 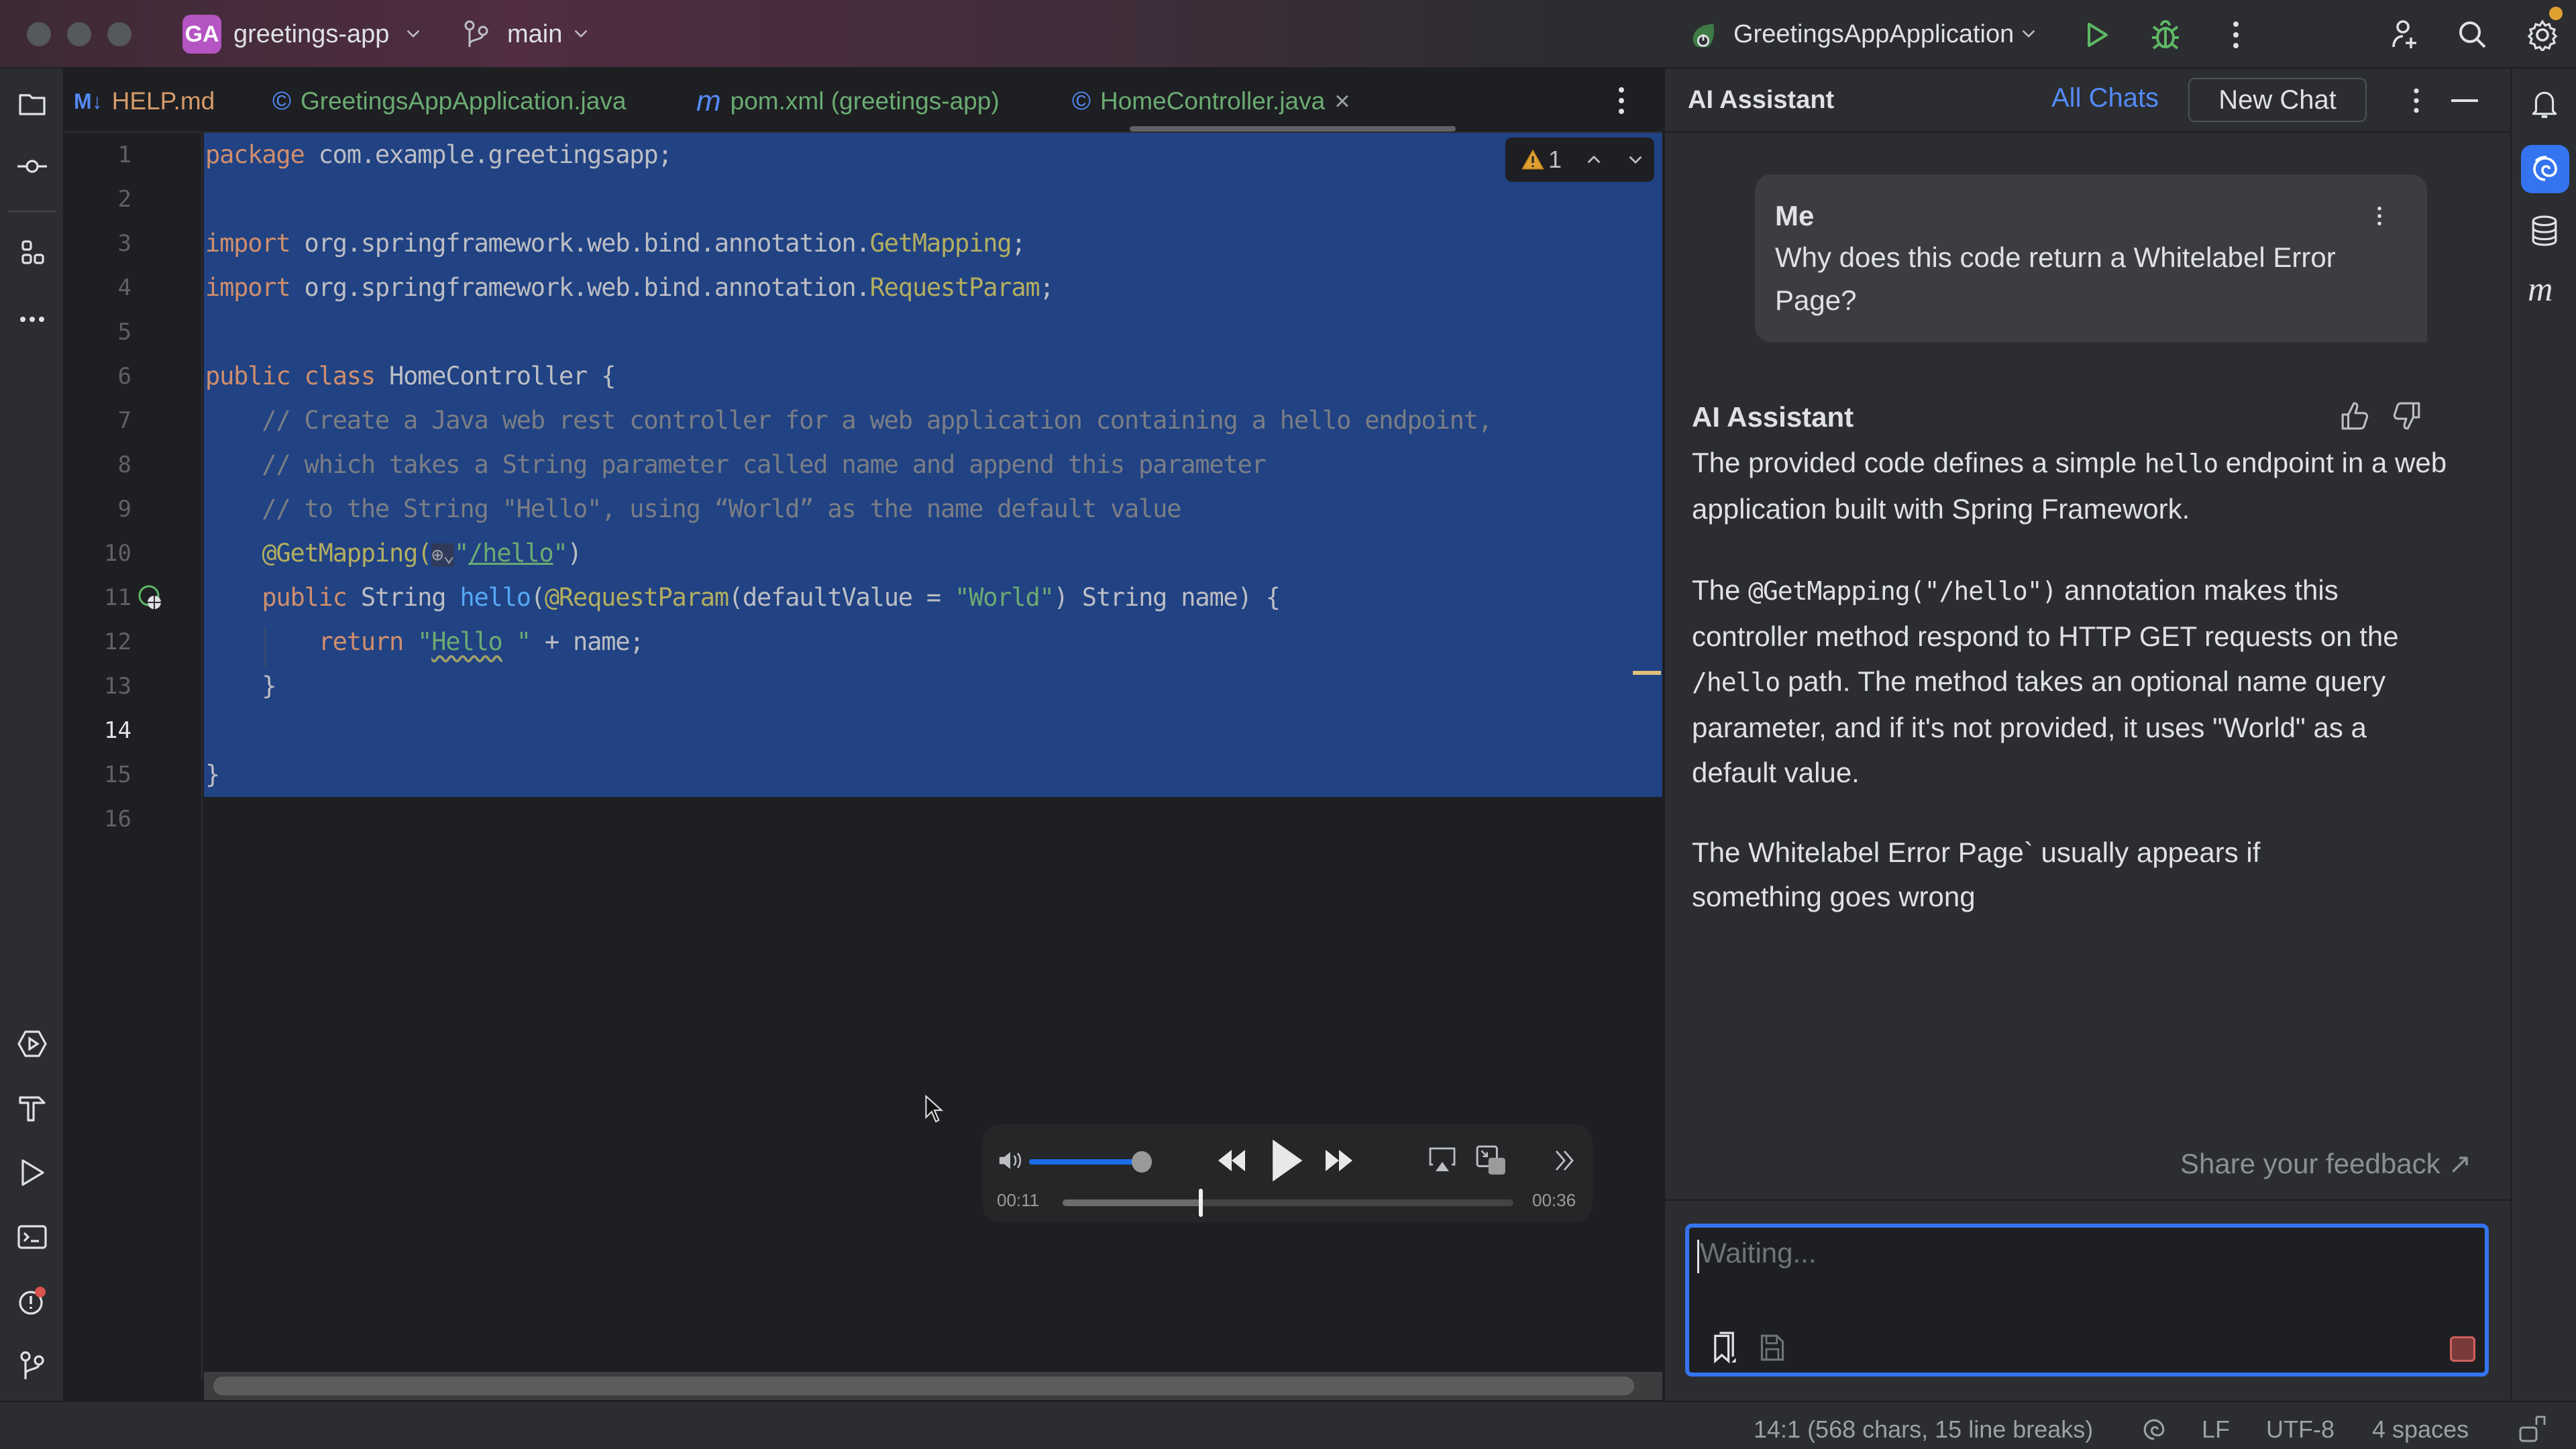 I want to click on maven-tool-icon: m, so click(x=2540, y=289).